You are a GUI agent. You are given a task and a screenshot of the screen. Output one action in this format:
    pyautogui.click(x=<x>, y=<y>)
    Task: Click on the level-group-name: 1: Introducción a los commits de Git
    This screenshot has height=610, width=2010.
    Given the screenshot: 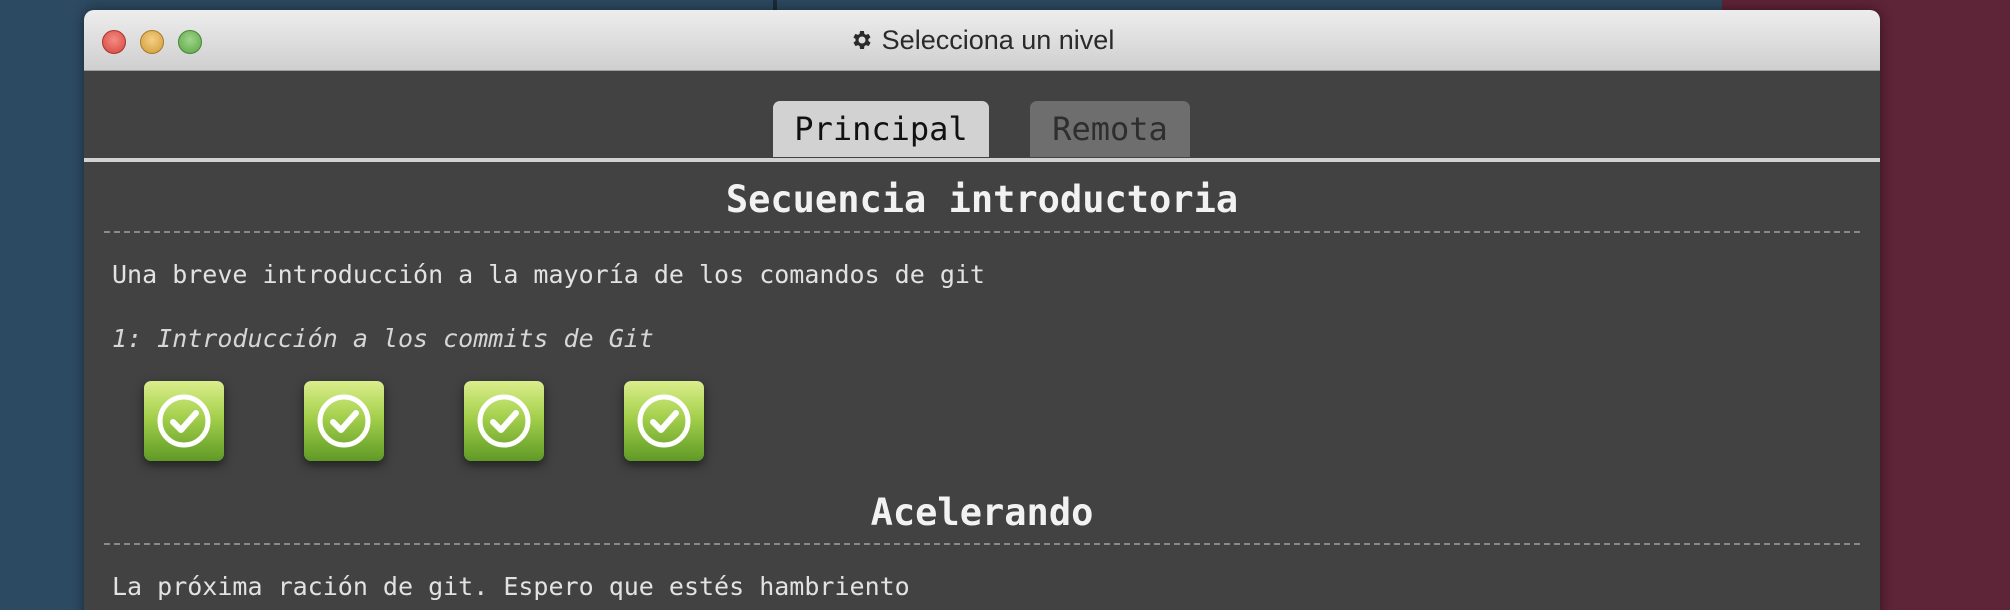 What is the action you would take?
    pyautogui.click(x=383, y=338)
    